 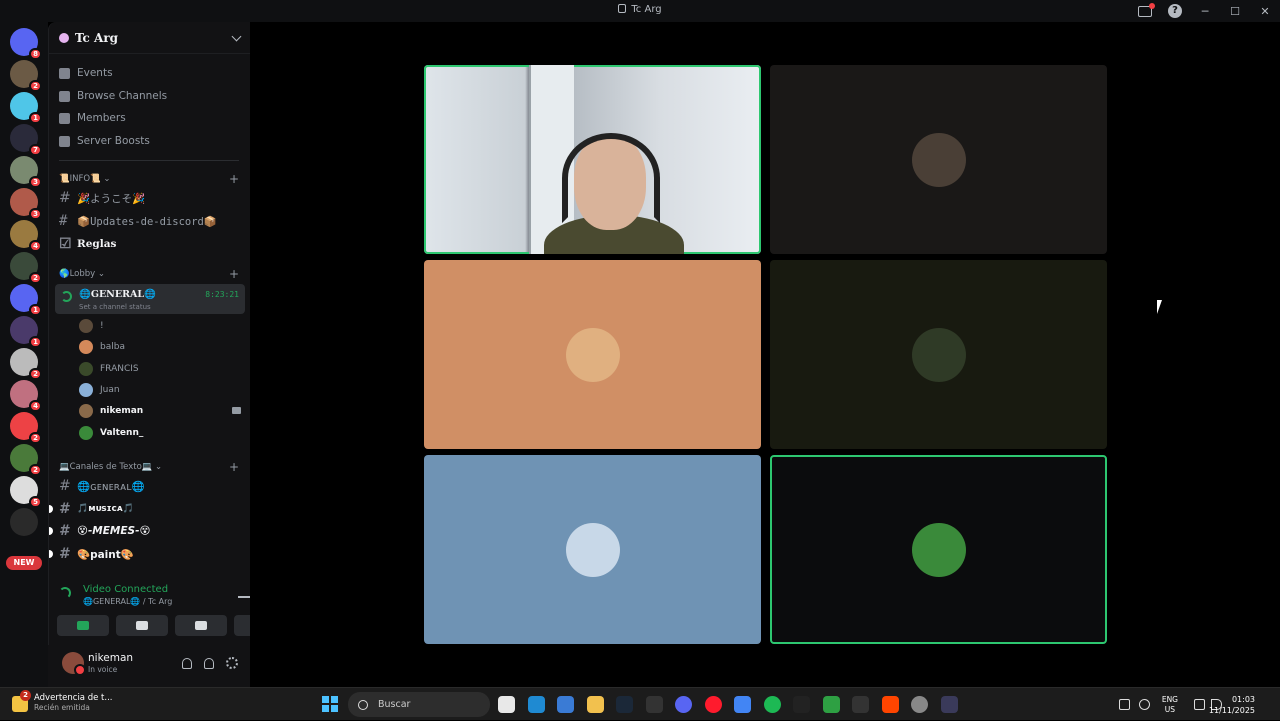 I want to click on inbox-button, so click(x=1145, y=11).